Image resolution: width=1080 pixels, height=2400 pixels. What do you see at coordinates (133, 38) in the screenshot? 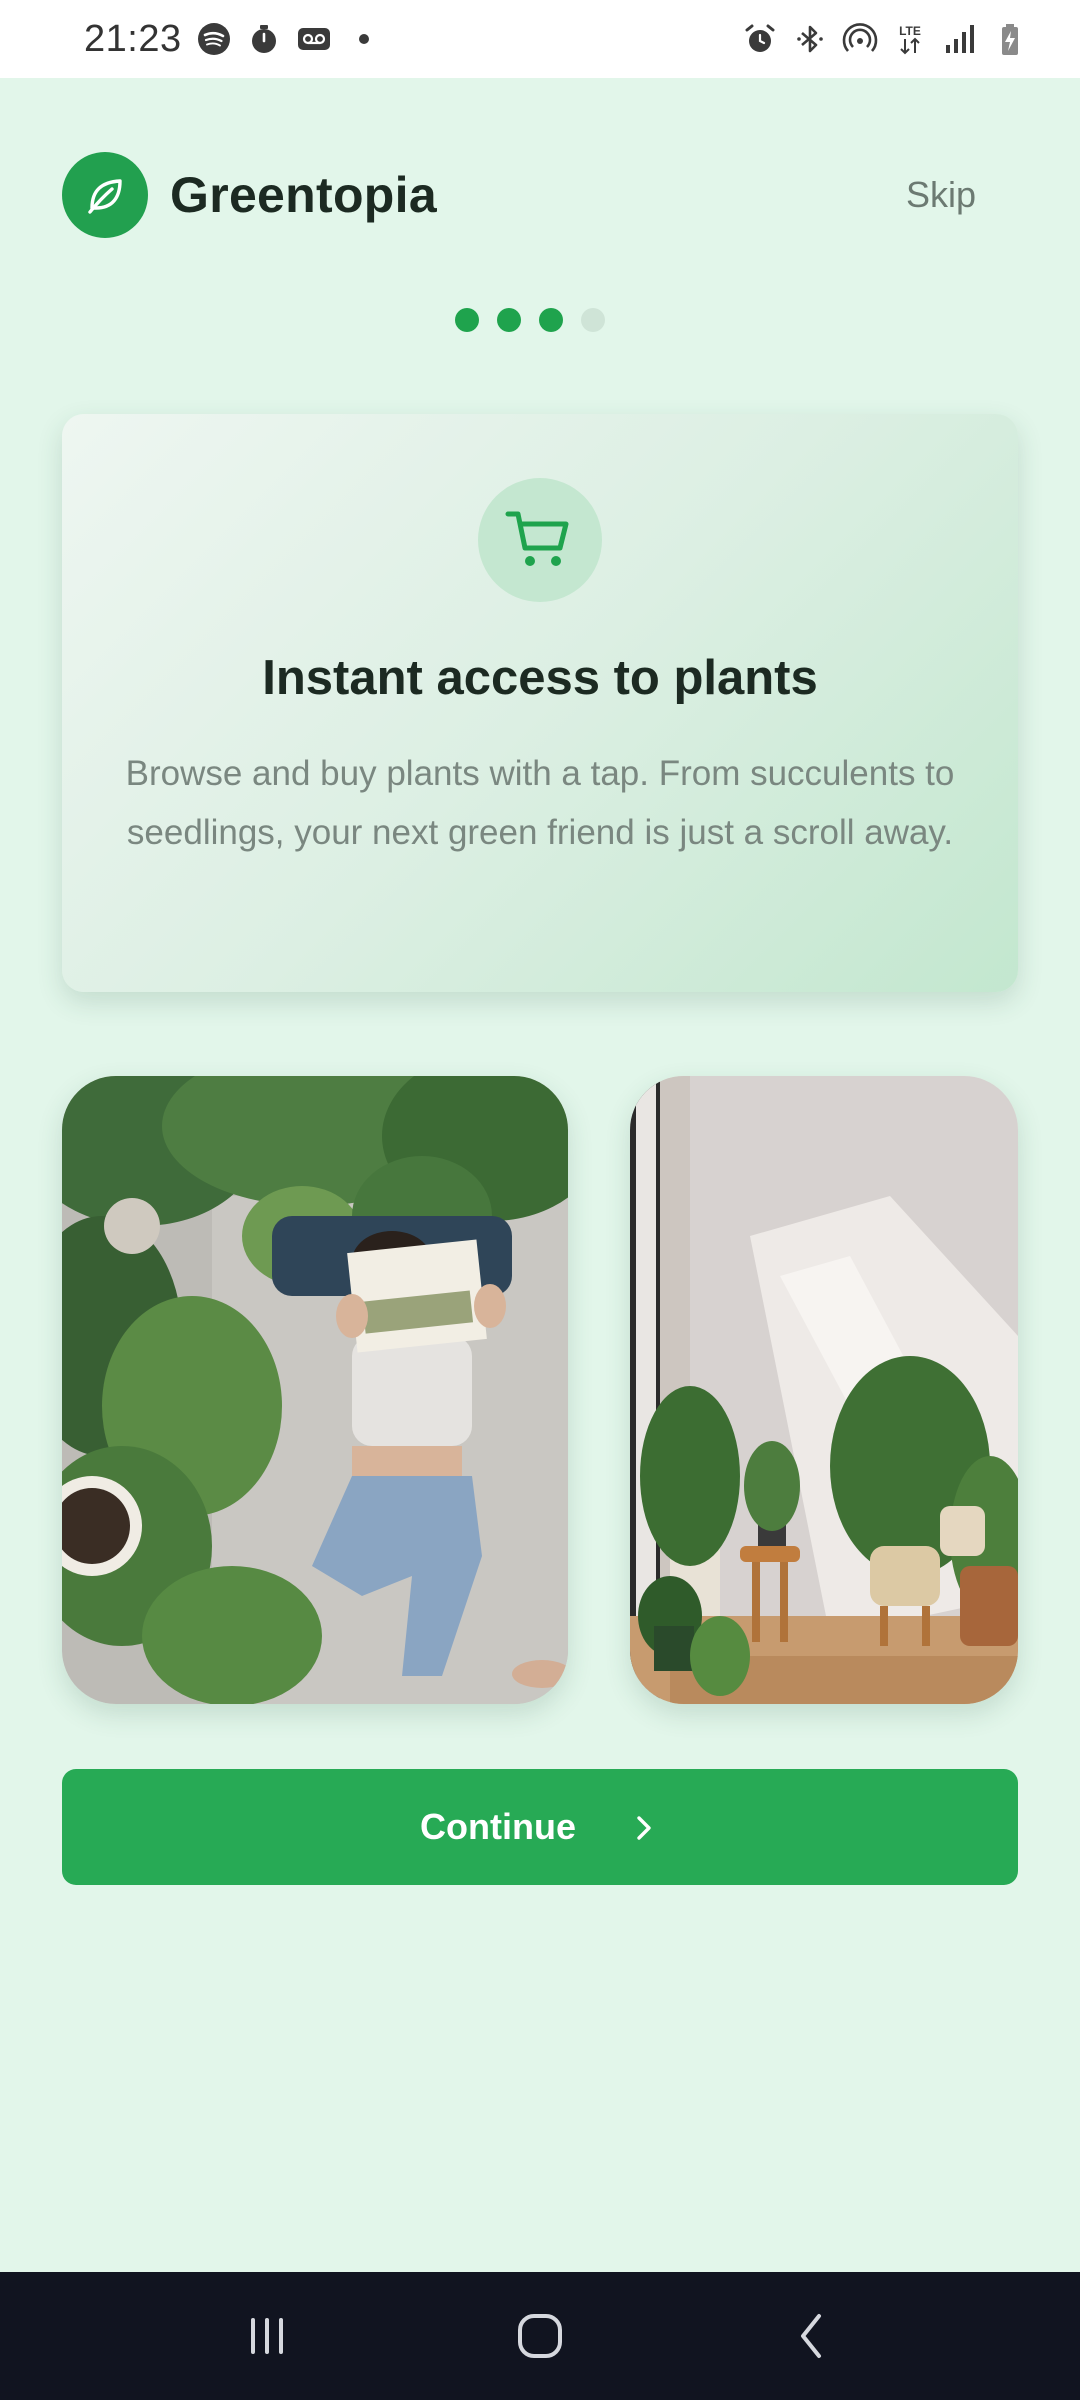
I see `status-time: 21:23` at bounding box center [133, 38].